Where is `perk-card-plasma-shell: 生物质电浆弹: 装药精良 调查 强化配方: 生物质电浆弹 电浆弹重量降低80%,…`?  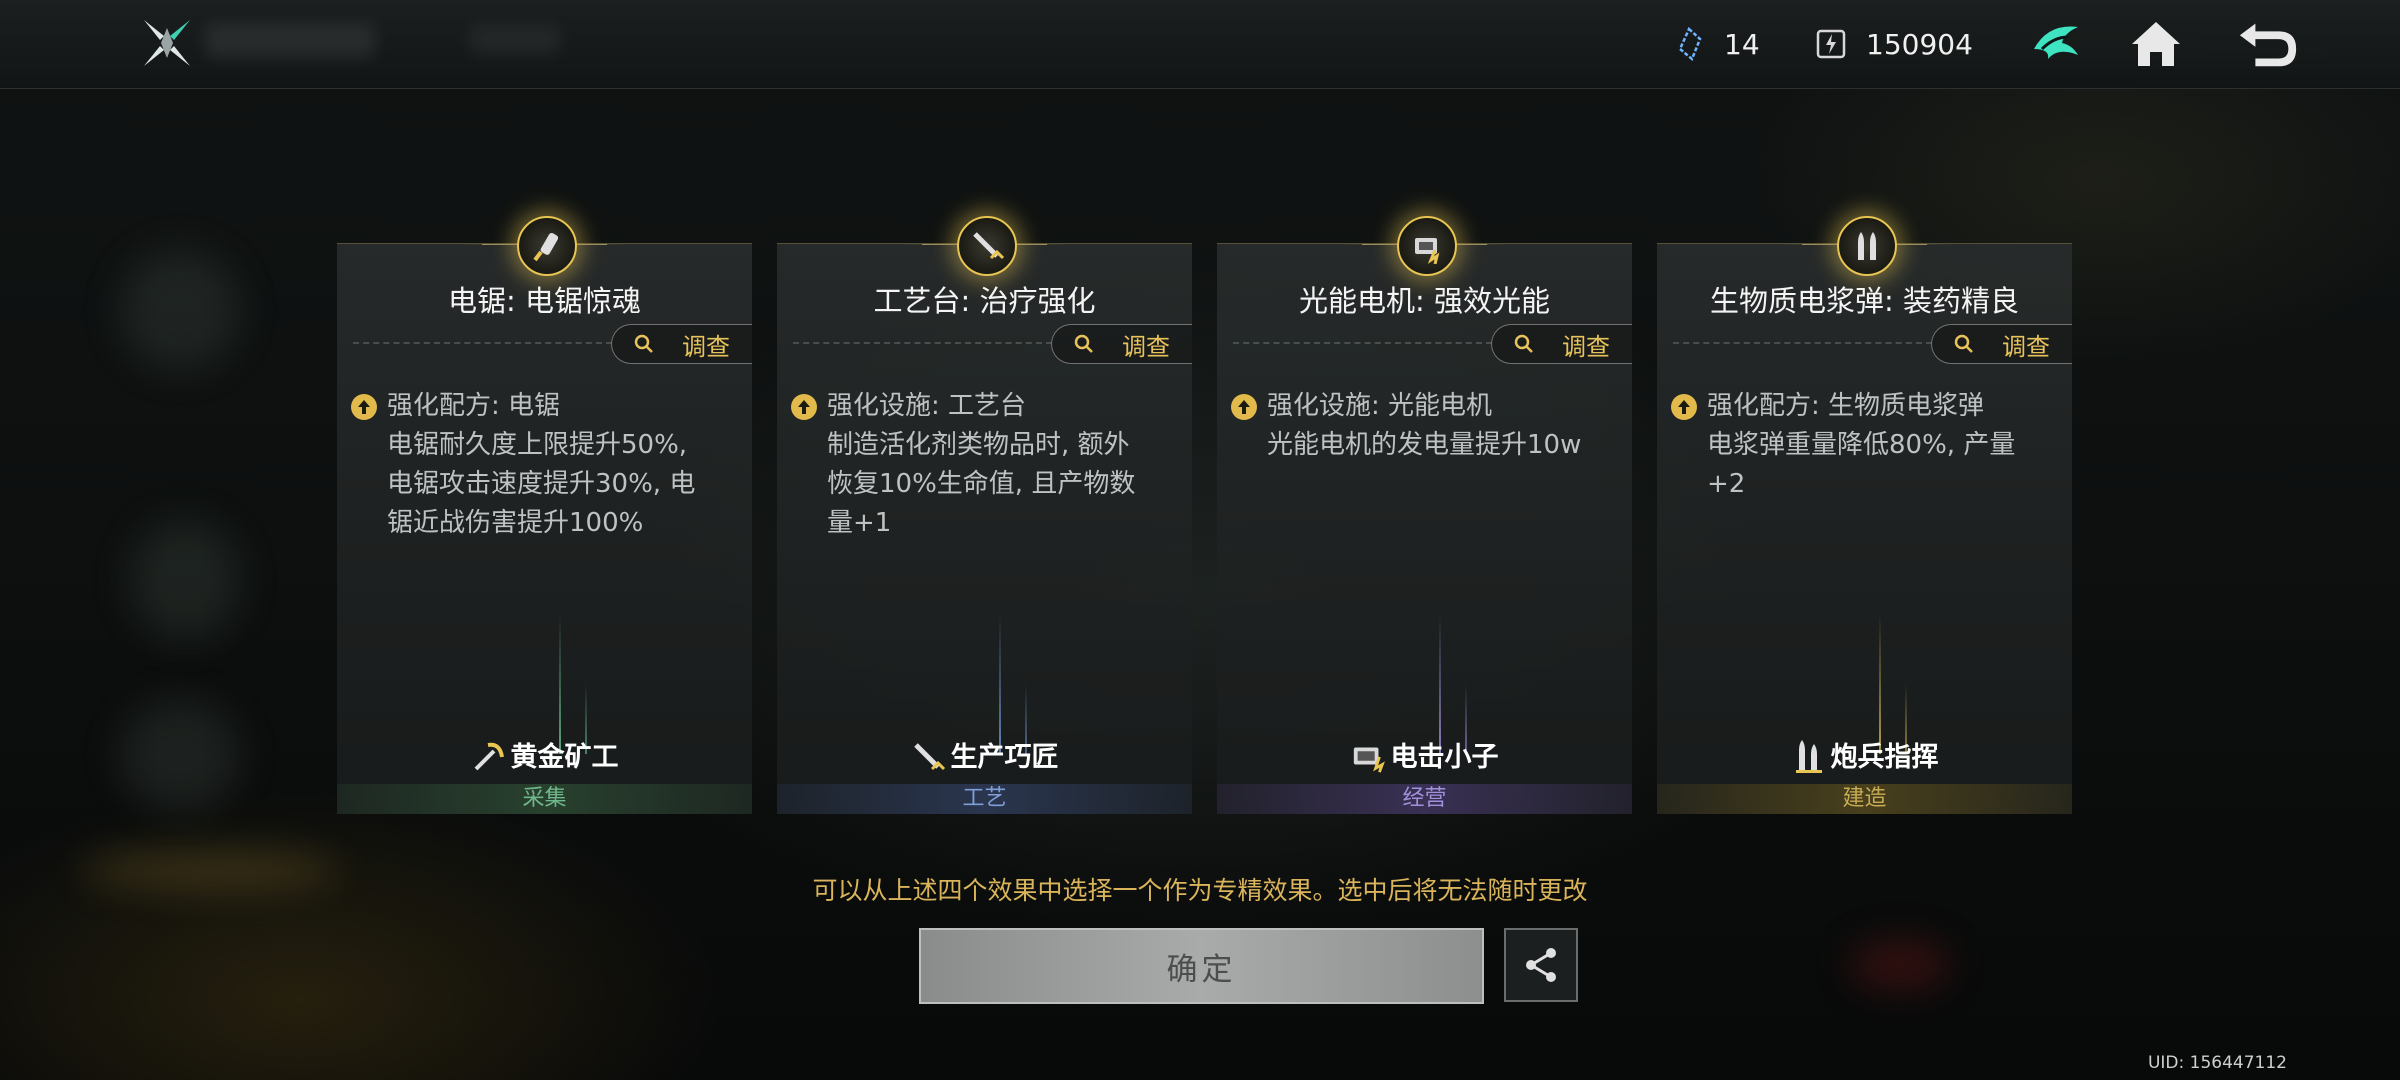 perk-card-plasma-shell: 生物质电浆弹: 装药精良 调查 强化配方: 生物质电浆弹 电浆弹重量降低80%,… is located at coordinates (1864, 515).